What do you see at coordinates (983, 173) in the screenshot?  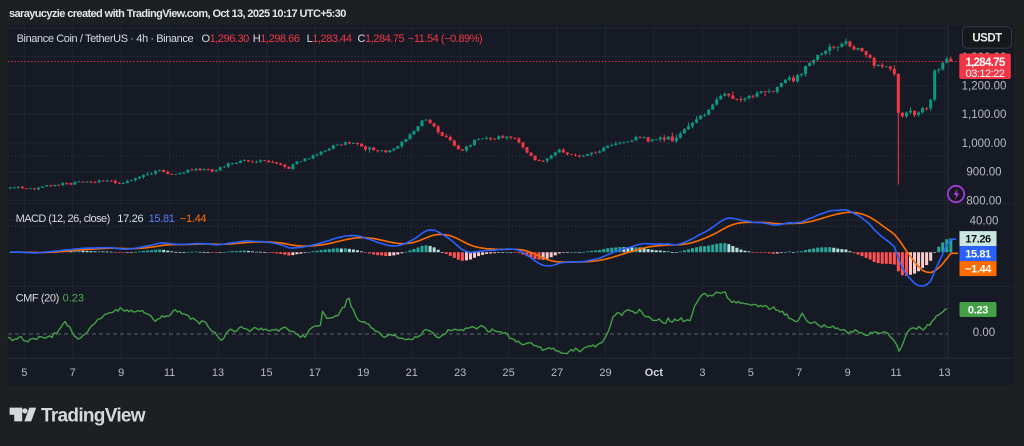 I see `svg-text: 900.00` at bounding box center [983, 173].